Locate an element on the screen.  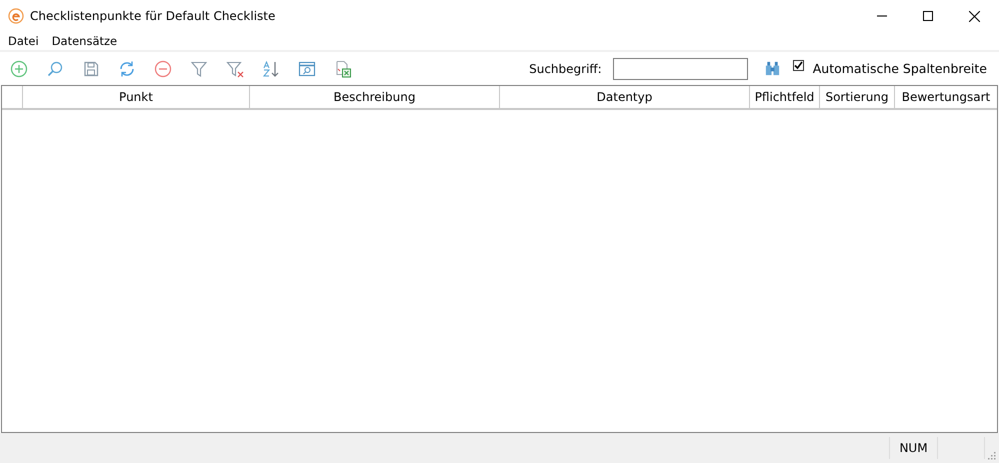
filter-icon is located at coordinates (199, 69).